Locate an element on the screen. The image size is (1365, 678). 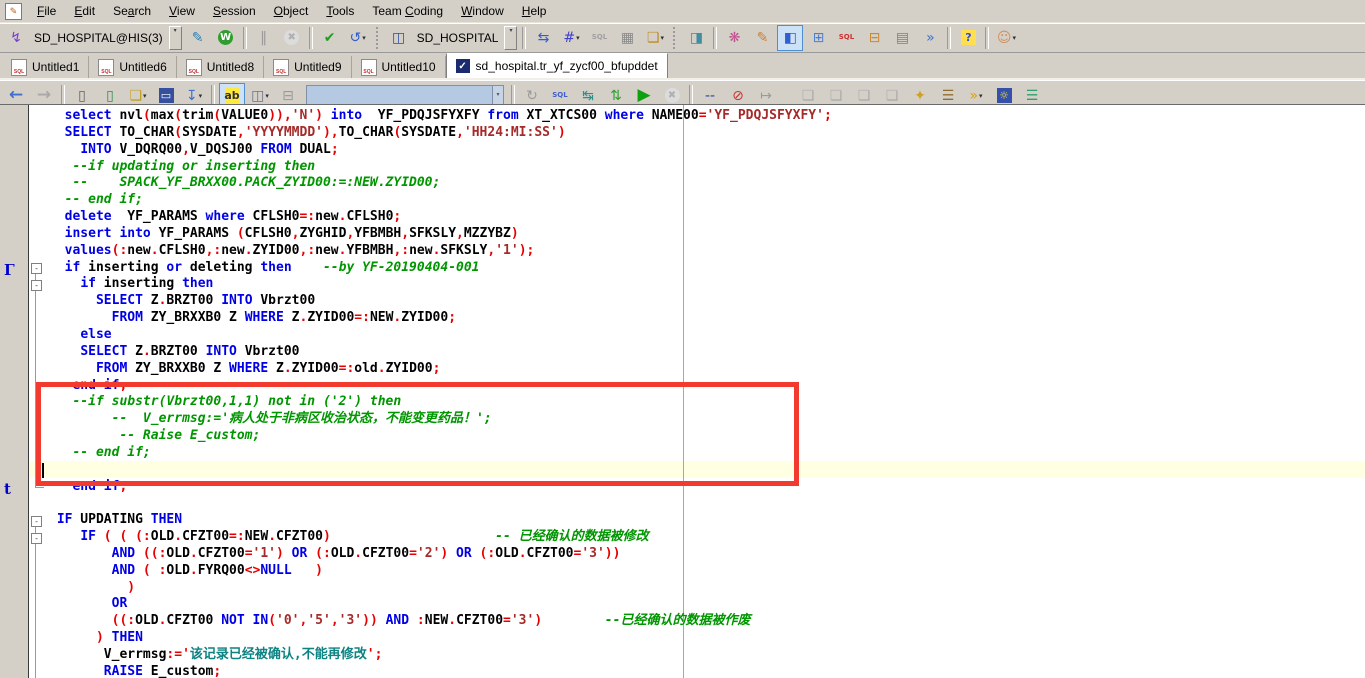
more-windows-button: » is located at coordinates (930, 38).